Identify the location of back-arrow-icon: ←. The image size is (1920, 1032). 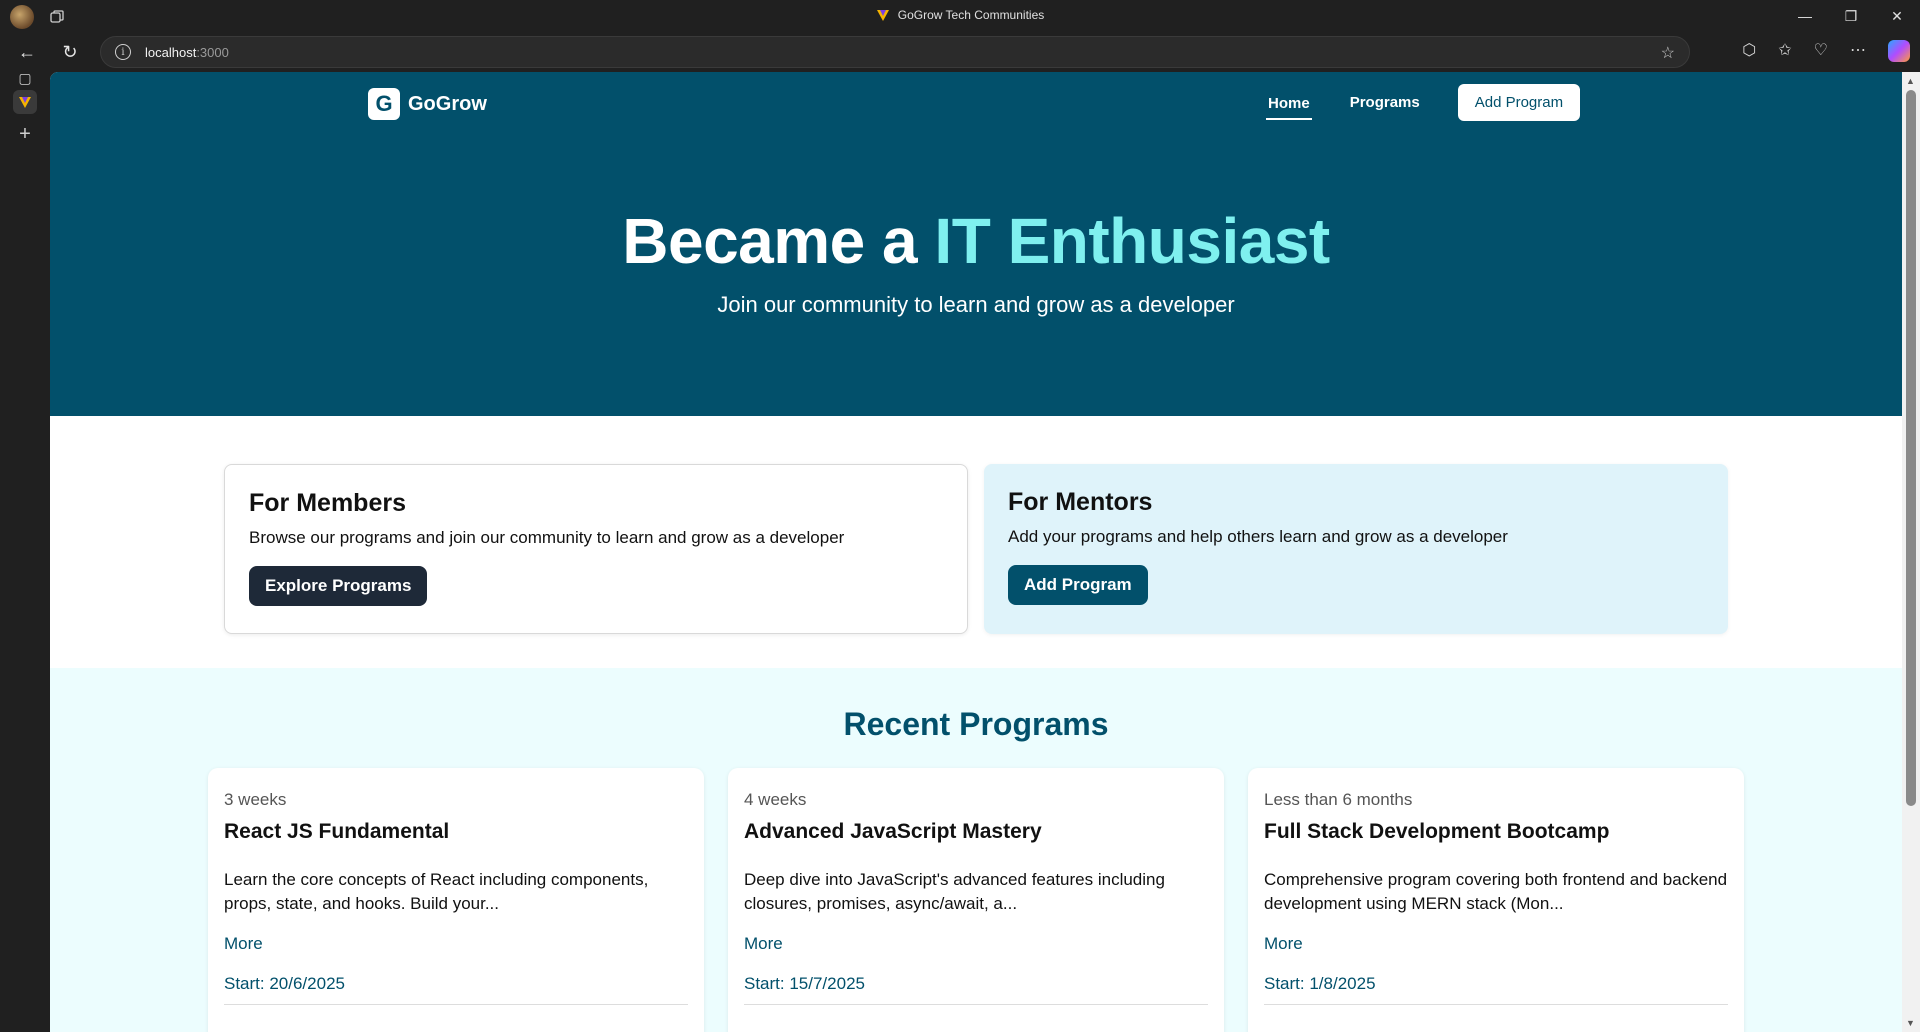
(27, 52).